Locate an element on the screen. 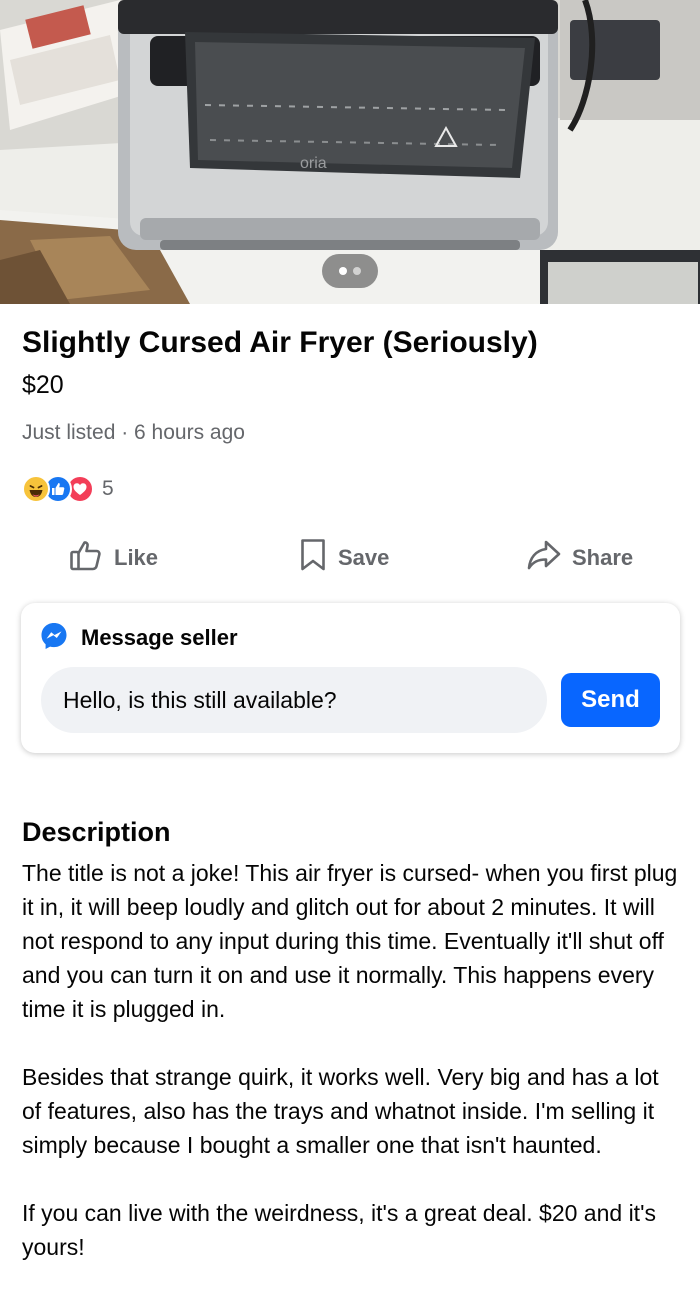  messenger-icon is located at coordinates (54, 638).